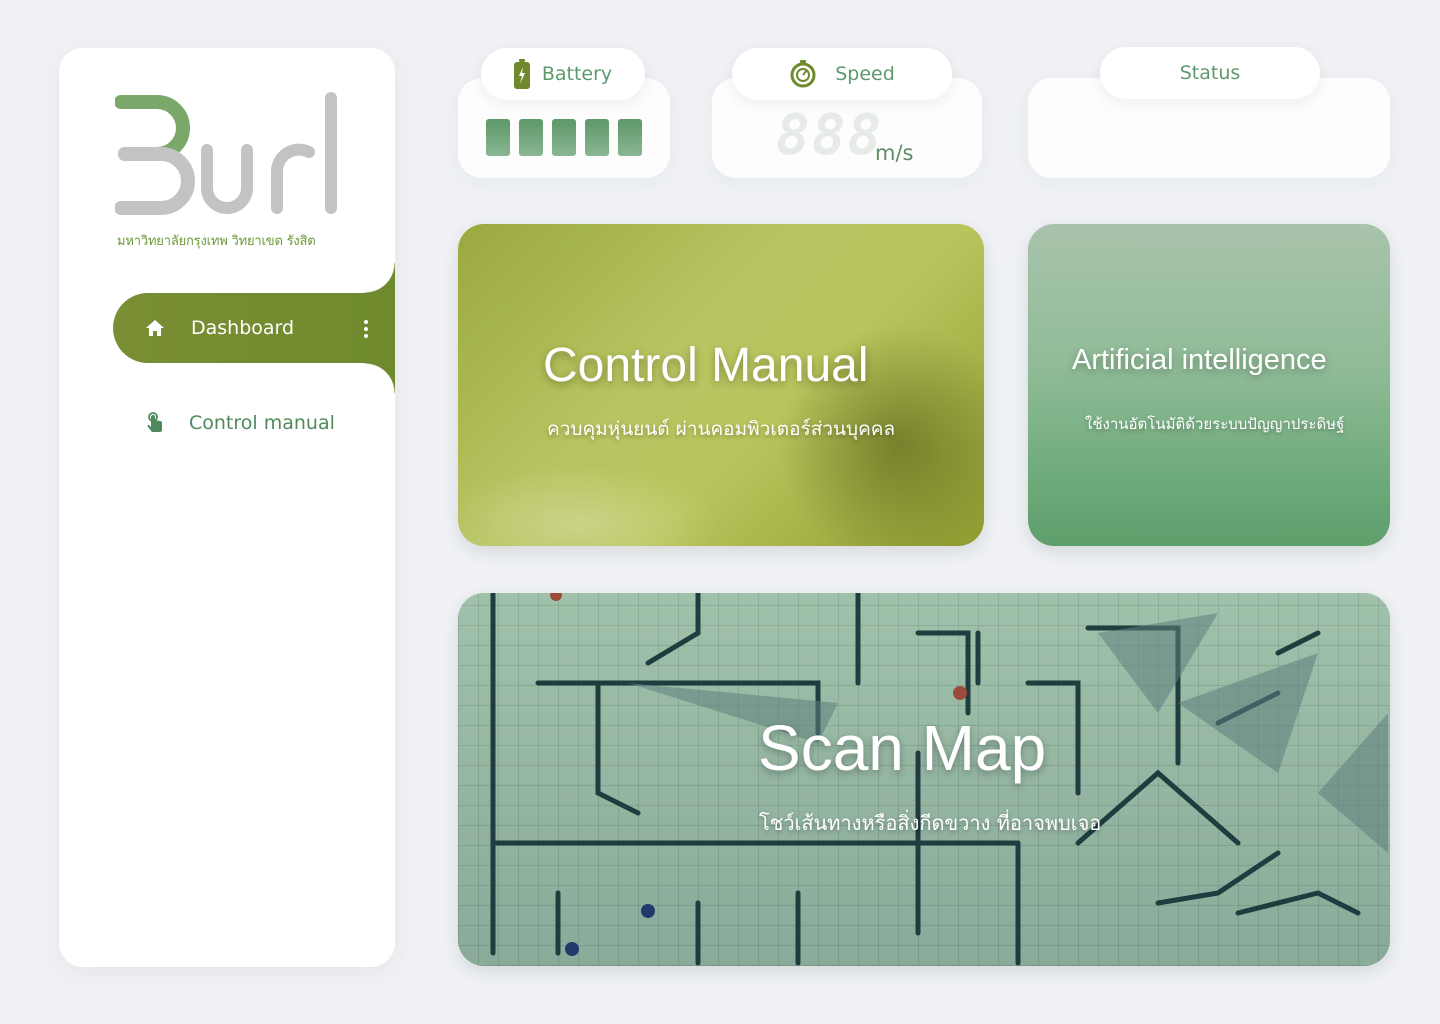  What do you see at coordinates (706, 365) in the screenshot?
I see `card-title: Control Manual` at bounding box center [706, 365].